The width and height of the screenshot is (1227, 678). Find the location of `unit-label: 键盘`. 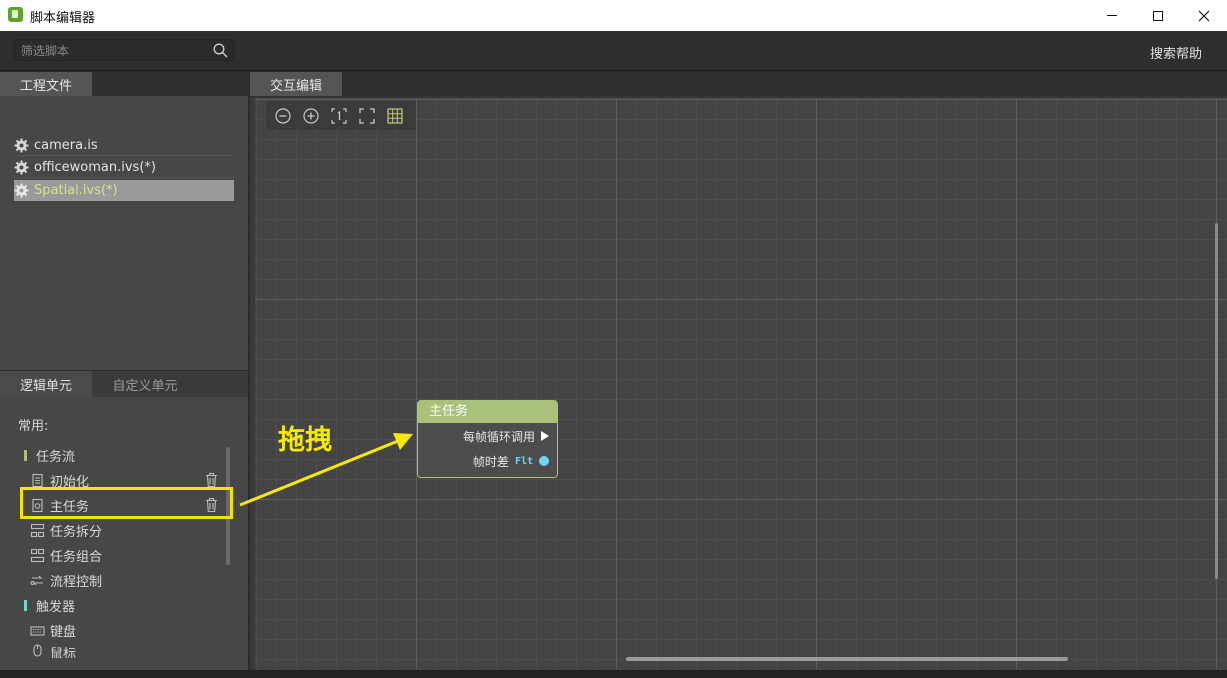

unit-label: 键盘 is located at coordinates (63, 632).